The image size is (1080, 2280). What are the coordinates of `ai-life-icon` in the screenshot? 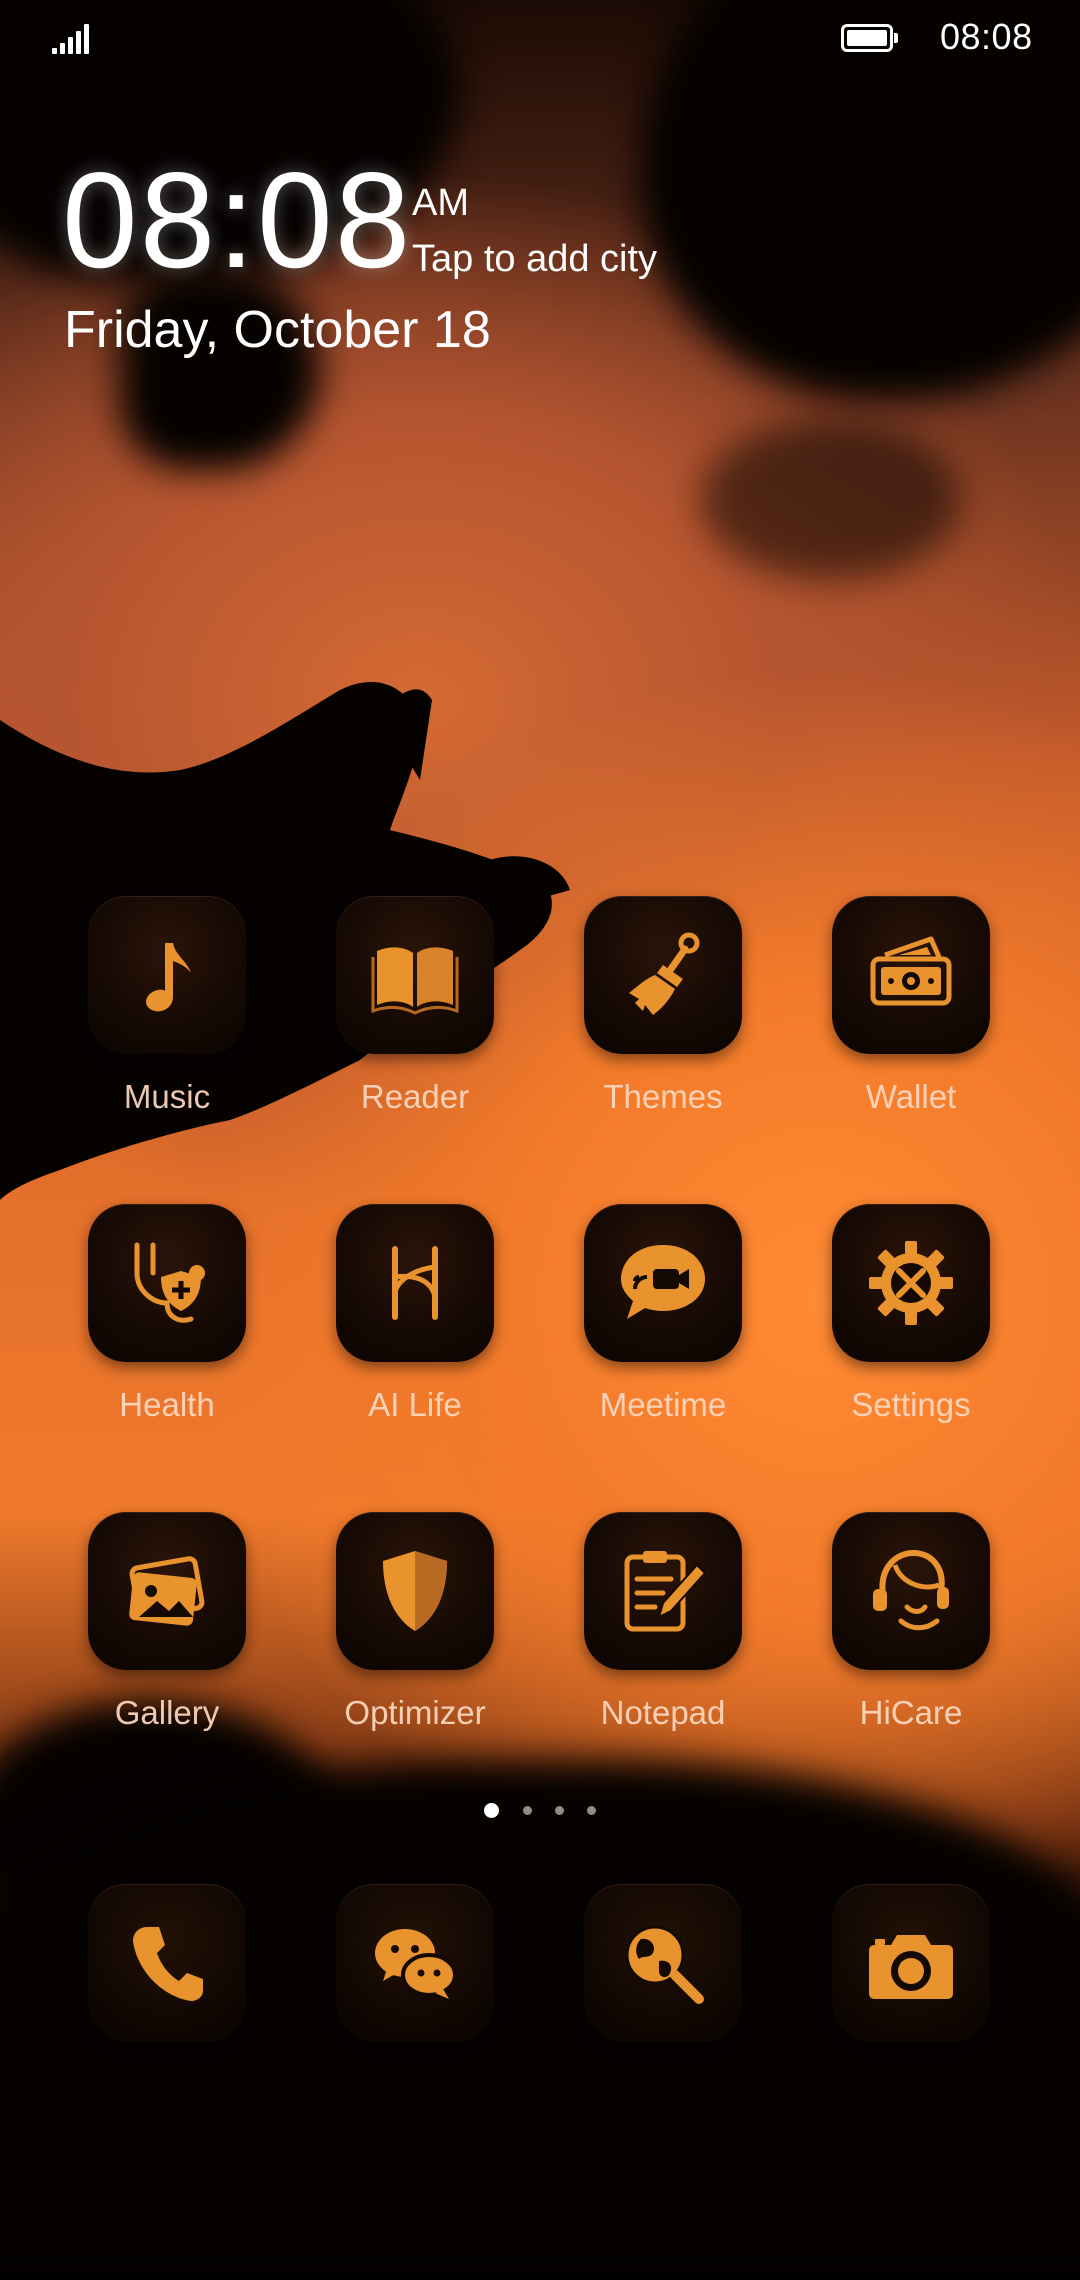 It's located at (415, 1283).